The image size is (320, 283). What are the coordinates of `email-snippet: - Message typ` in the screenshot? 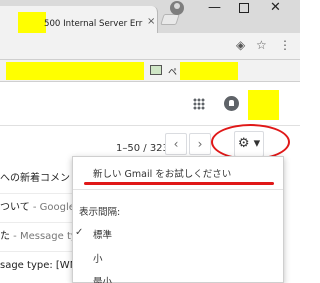 It's located at (43, 236).